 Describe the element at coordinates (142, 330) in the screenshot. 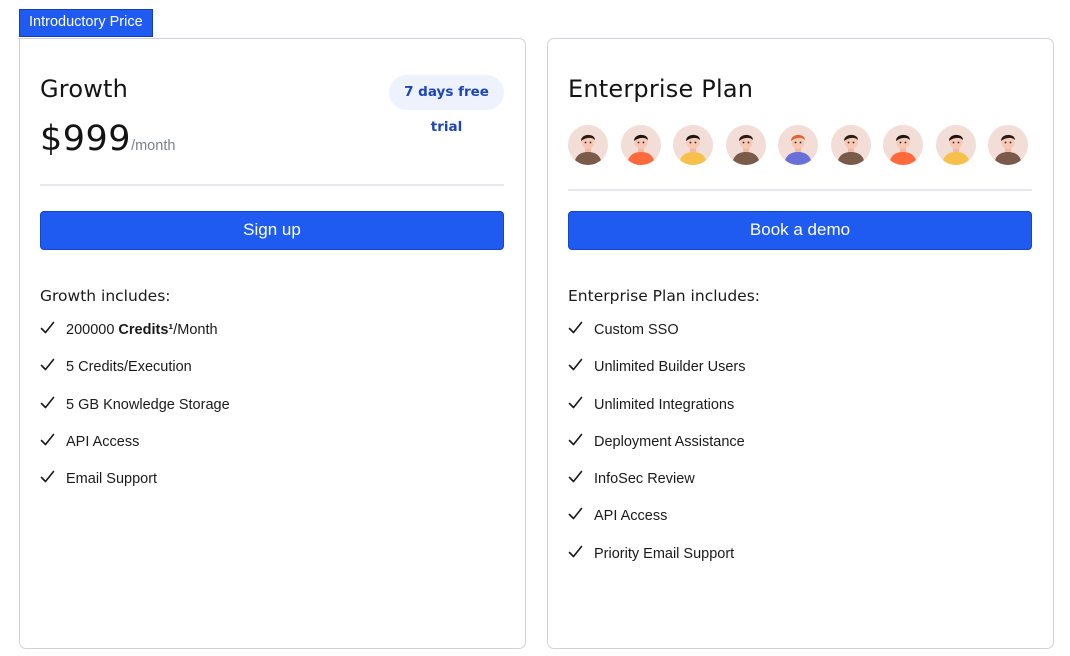

I see `feature-text: 200000 Credits¹/Month` at that location.